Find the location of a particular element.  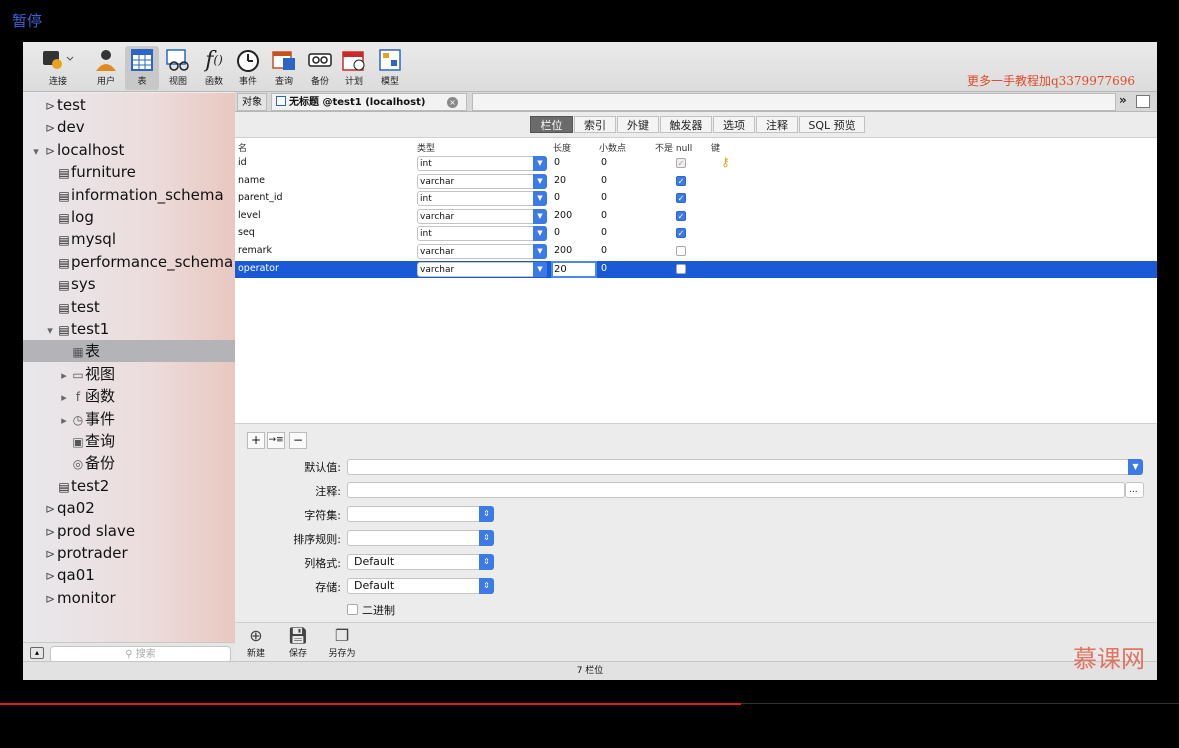

remove-field-button: − is located at coordinates (298, 440).